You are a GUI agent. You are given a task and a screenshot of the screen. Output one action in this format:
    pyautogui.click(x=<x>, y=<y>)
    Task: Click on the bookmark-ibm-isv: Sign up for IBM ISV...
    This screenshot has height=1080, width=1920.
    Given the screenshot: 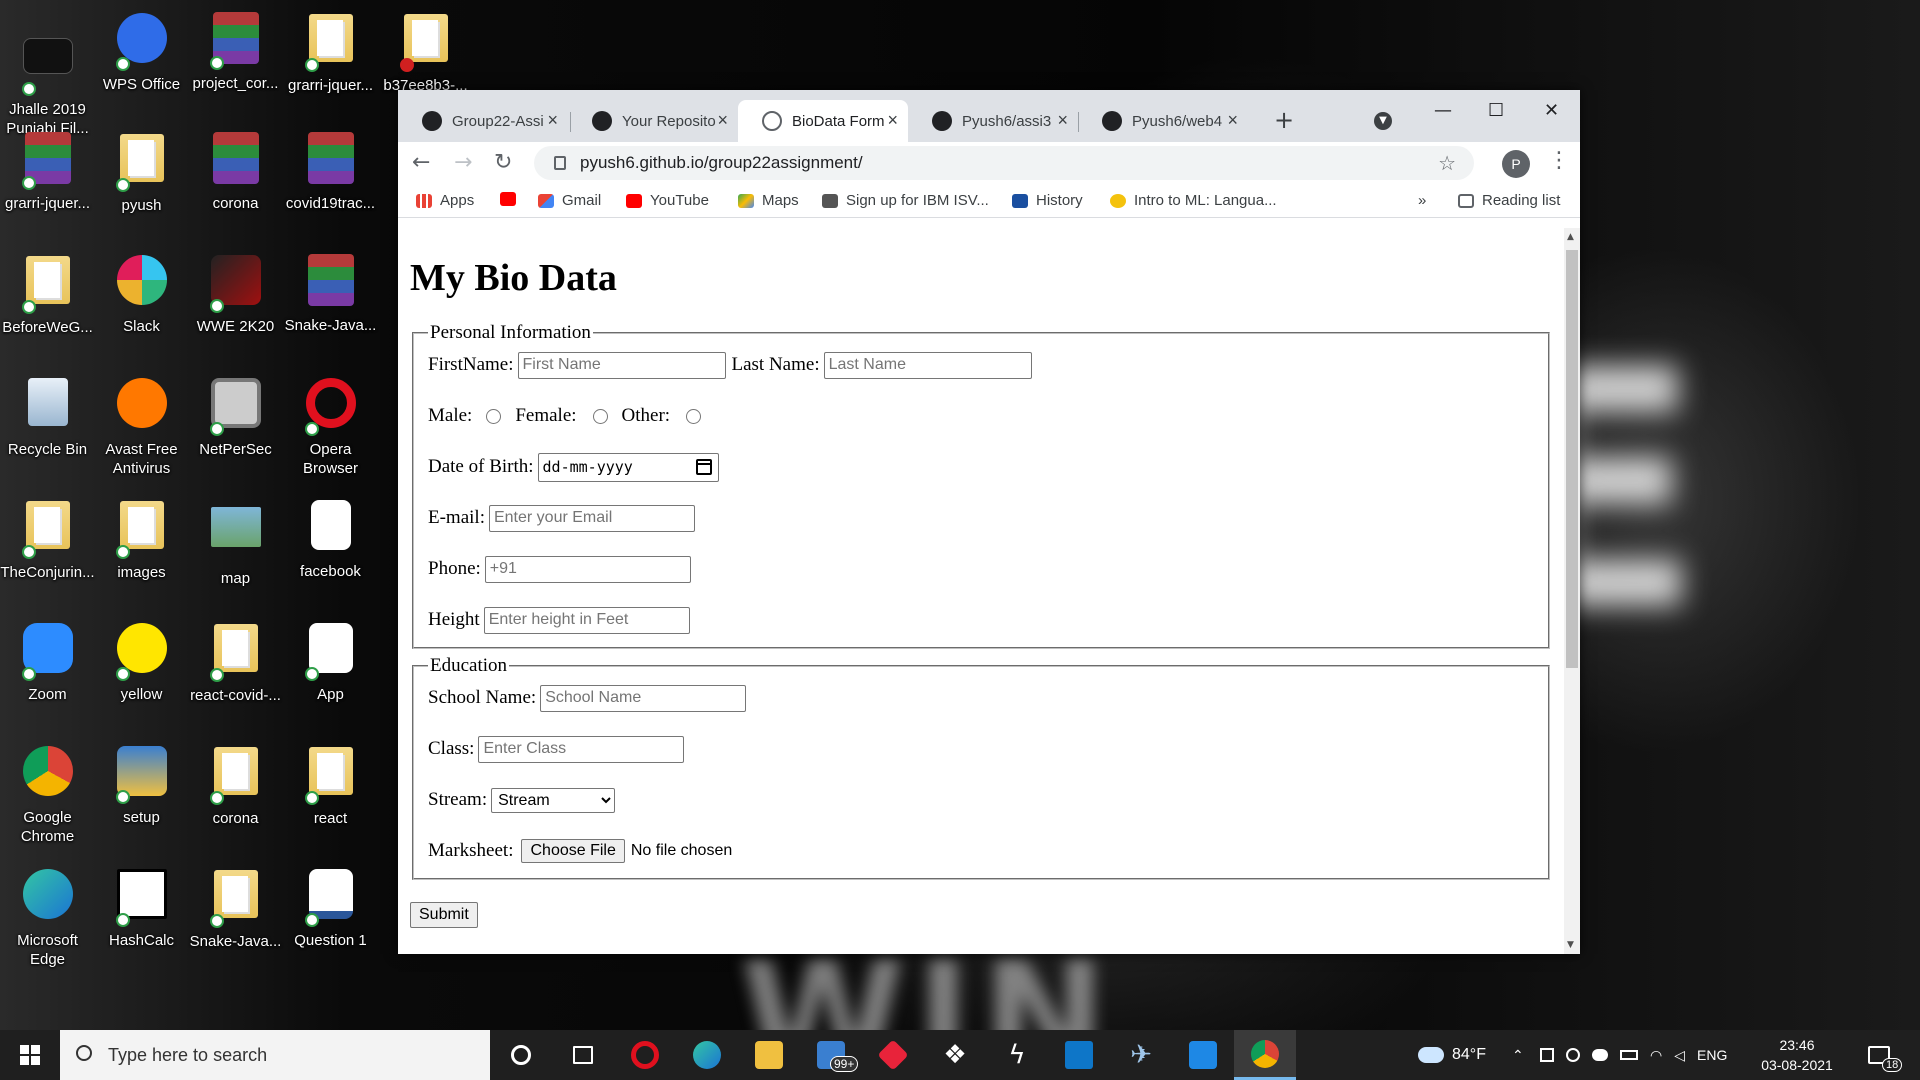 What is the action you would take?
    pyautogui.click(x=905, y=200)
    